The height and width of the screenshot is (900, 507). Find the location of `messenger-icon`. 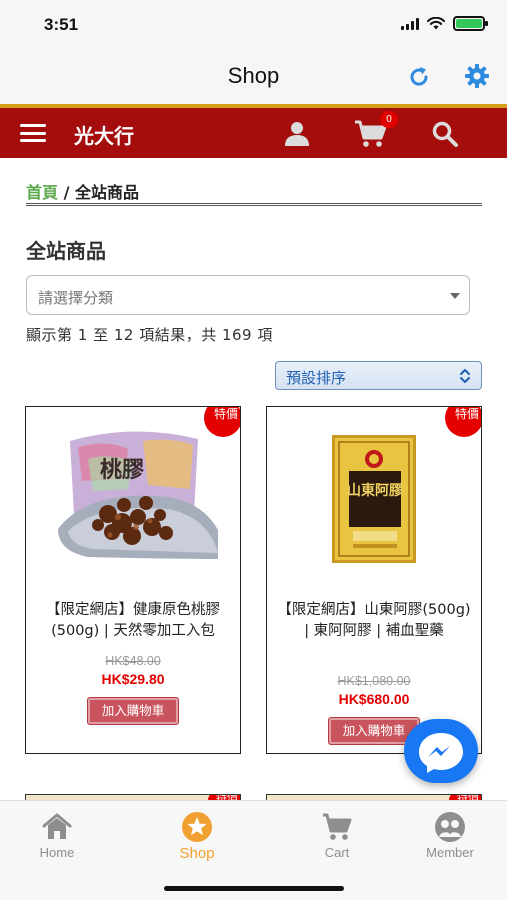

messenger-icon is located at coordinates (441, 753).